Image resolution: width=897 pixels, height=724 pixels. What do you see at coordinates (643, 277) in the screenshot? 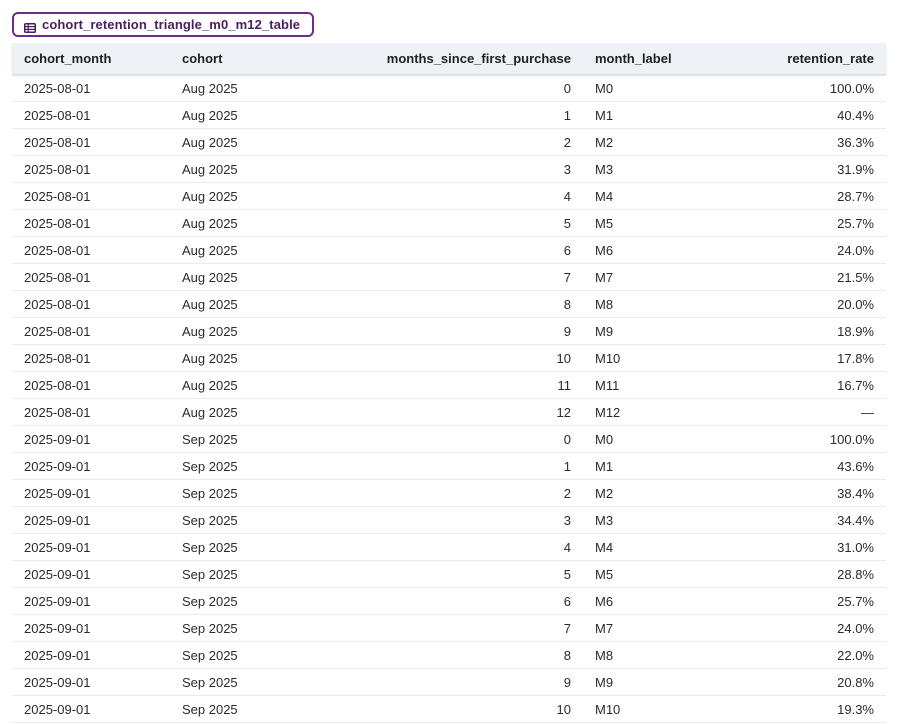
I see `cell-month-label: M7` at bounding box center [643, 277].